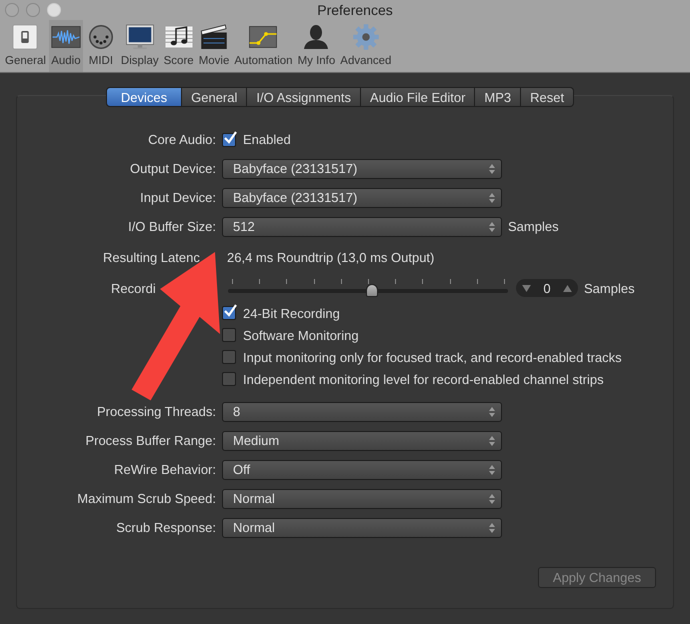 The height and width of the screenshot is (624, 690). I want to click on down-arrow-icon, so click(526, 288).